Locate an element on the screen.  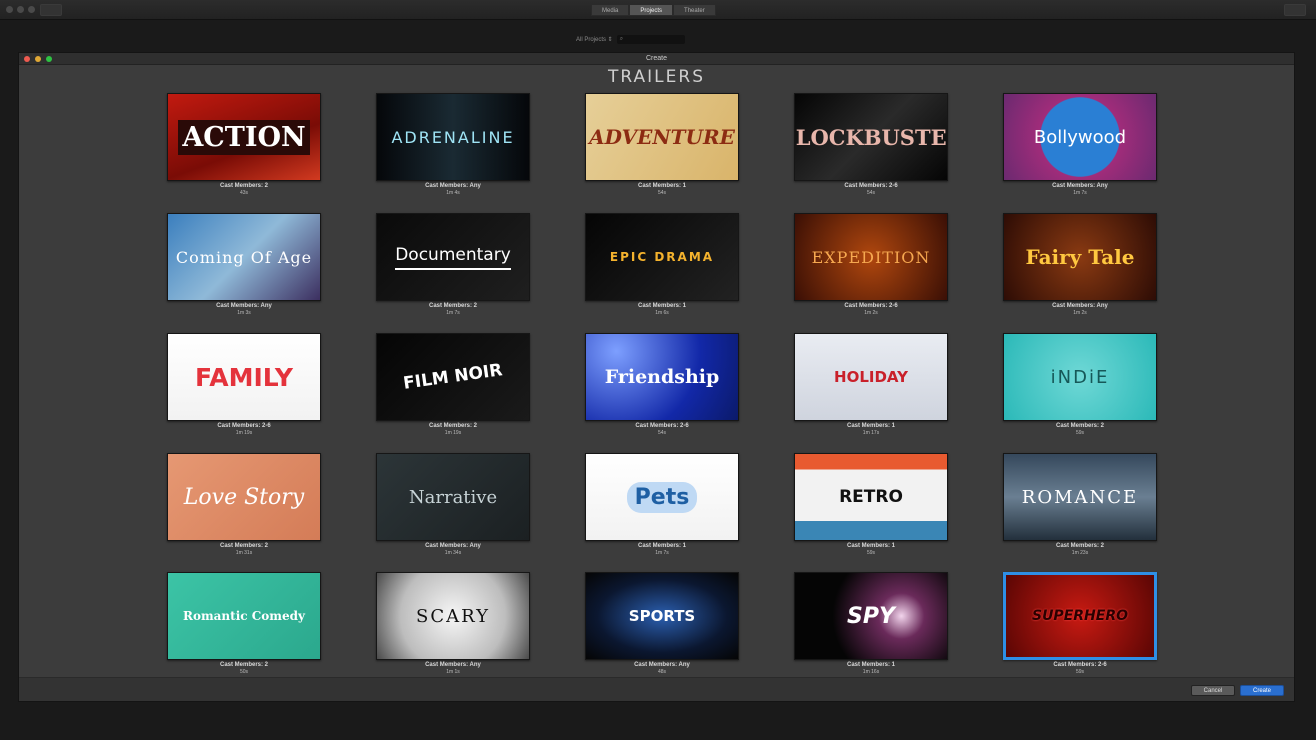
trailer-tile-romantic-comedy: Romantic Comedy Cast Members: 2 50s is located at coordinates (244, 626).